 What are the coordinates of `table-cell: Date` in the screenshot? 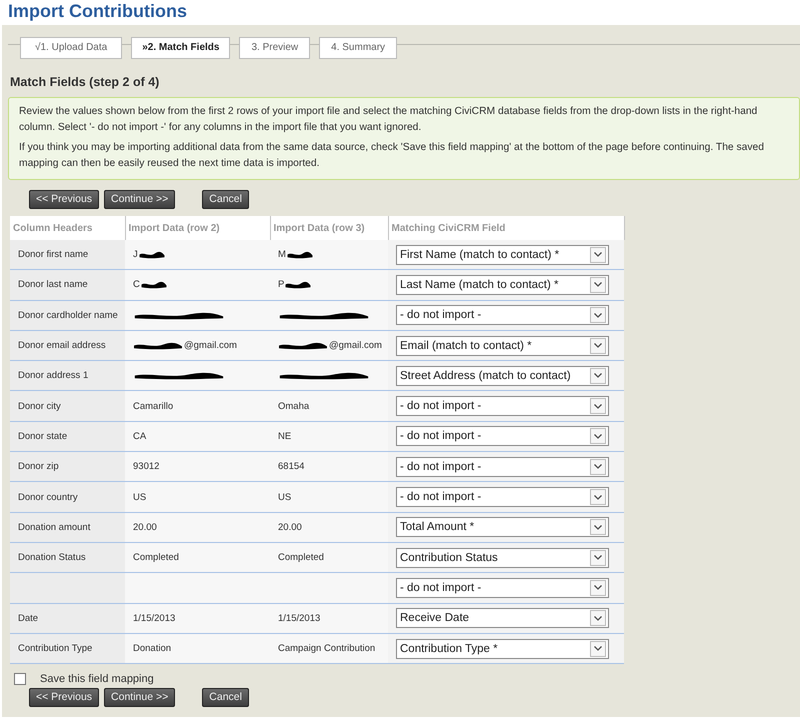 It's located at (28, 618).